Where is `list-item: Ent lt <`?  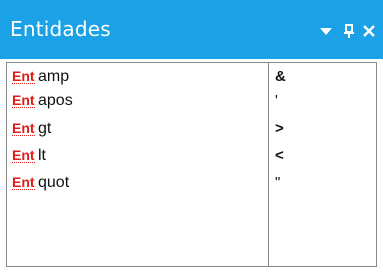
list-item: Ent lt < is located at coordinates (191, 156).